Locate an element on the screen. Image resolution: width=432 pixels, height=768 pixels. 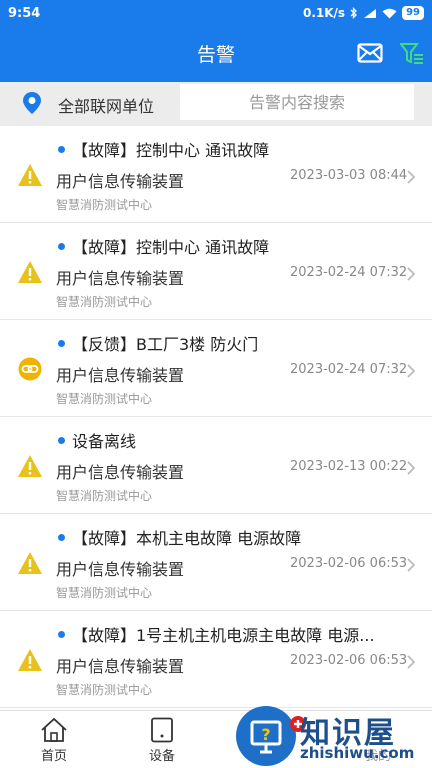
bluetooth-icon is located at coordinates (353, 13).